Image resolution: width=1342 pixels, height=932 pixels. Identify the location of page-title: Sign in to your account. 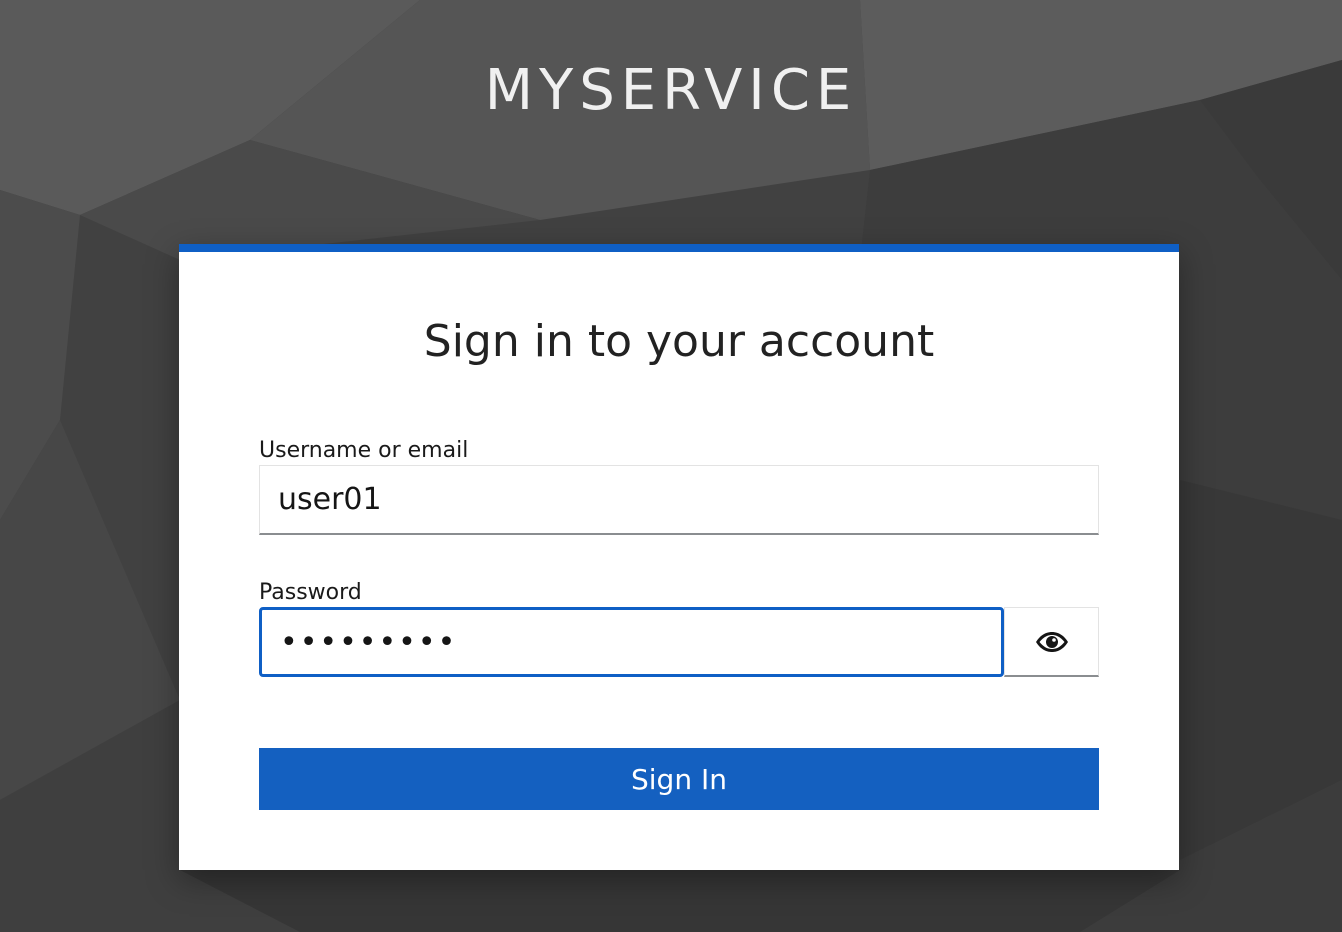
(679, 341).